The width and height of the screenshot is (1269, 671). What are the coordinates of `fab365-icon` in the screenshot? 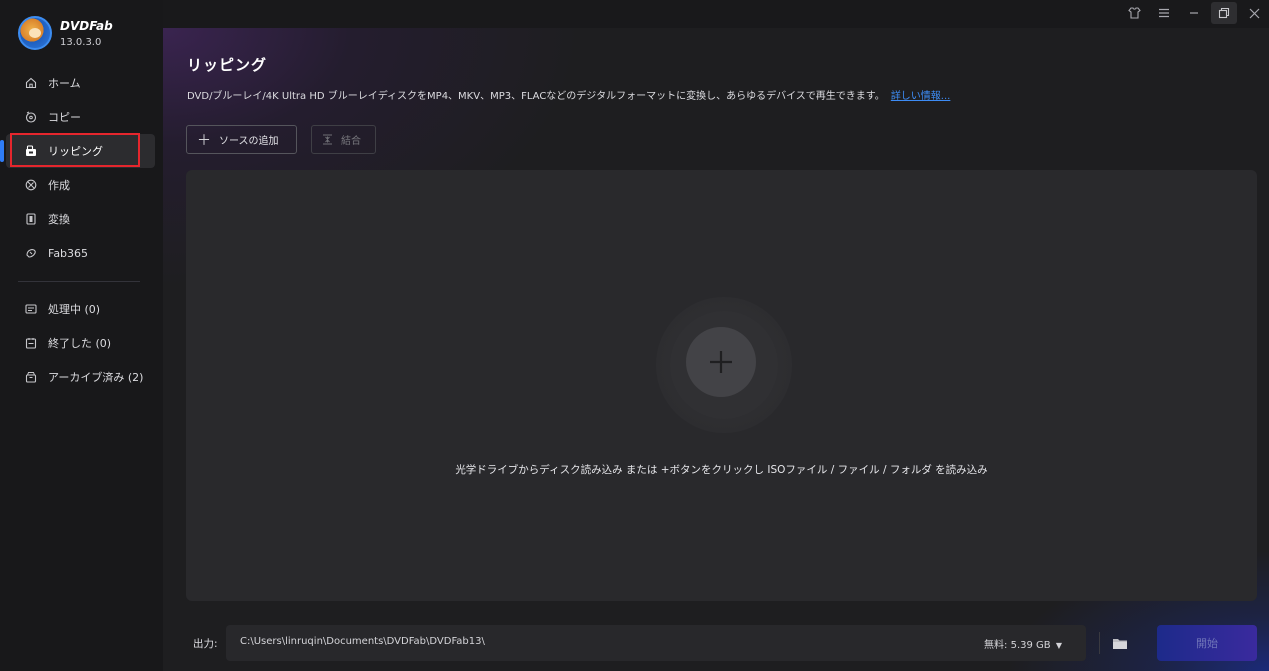 It's located at (30, 253).